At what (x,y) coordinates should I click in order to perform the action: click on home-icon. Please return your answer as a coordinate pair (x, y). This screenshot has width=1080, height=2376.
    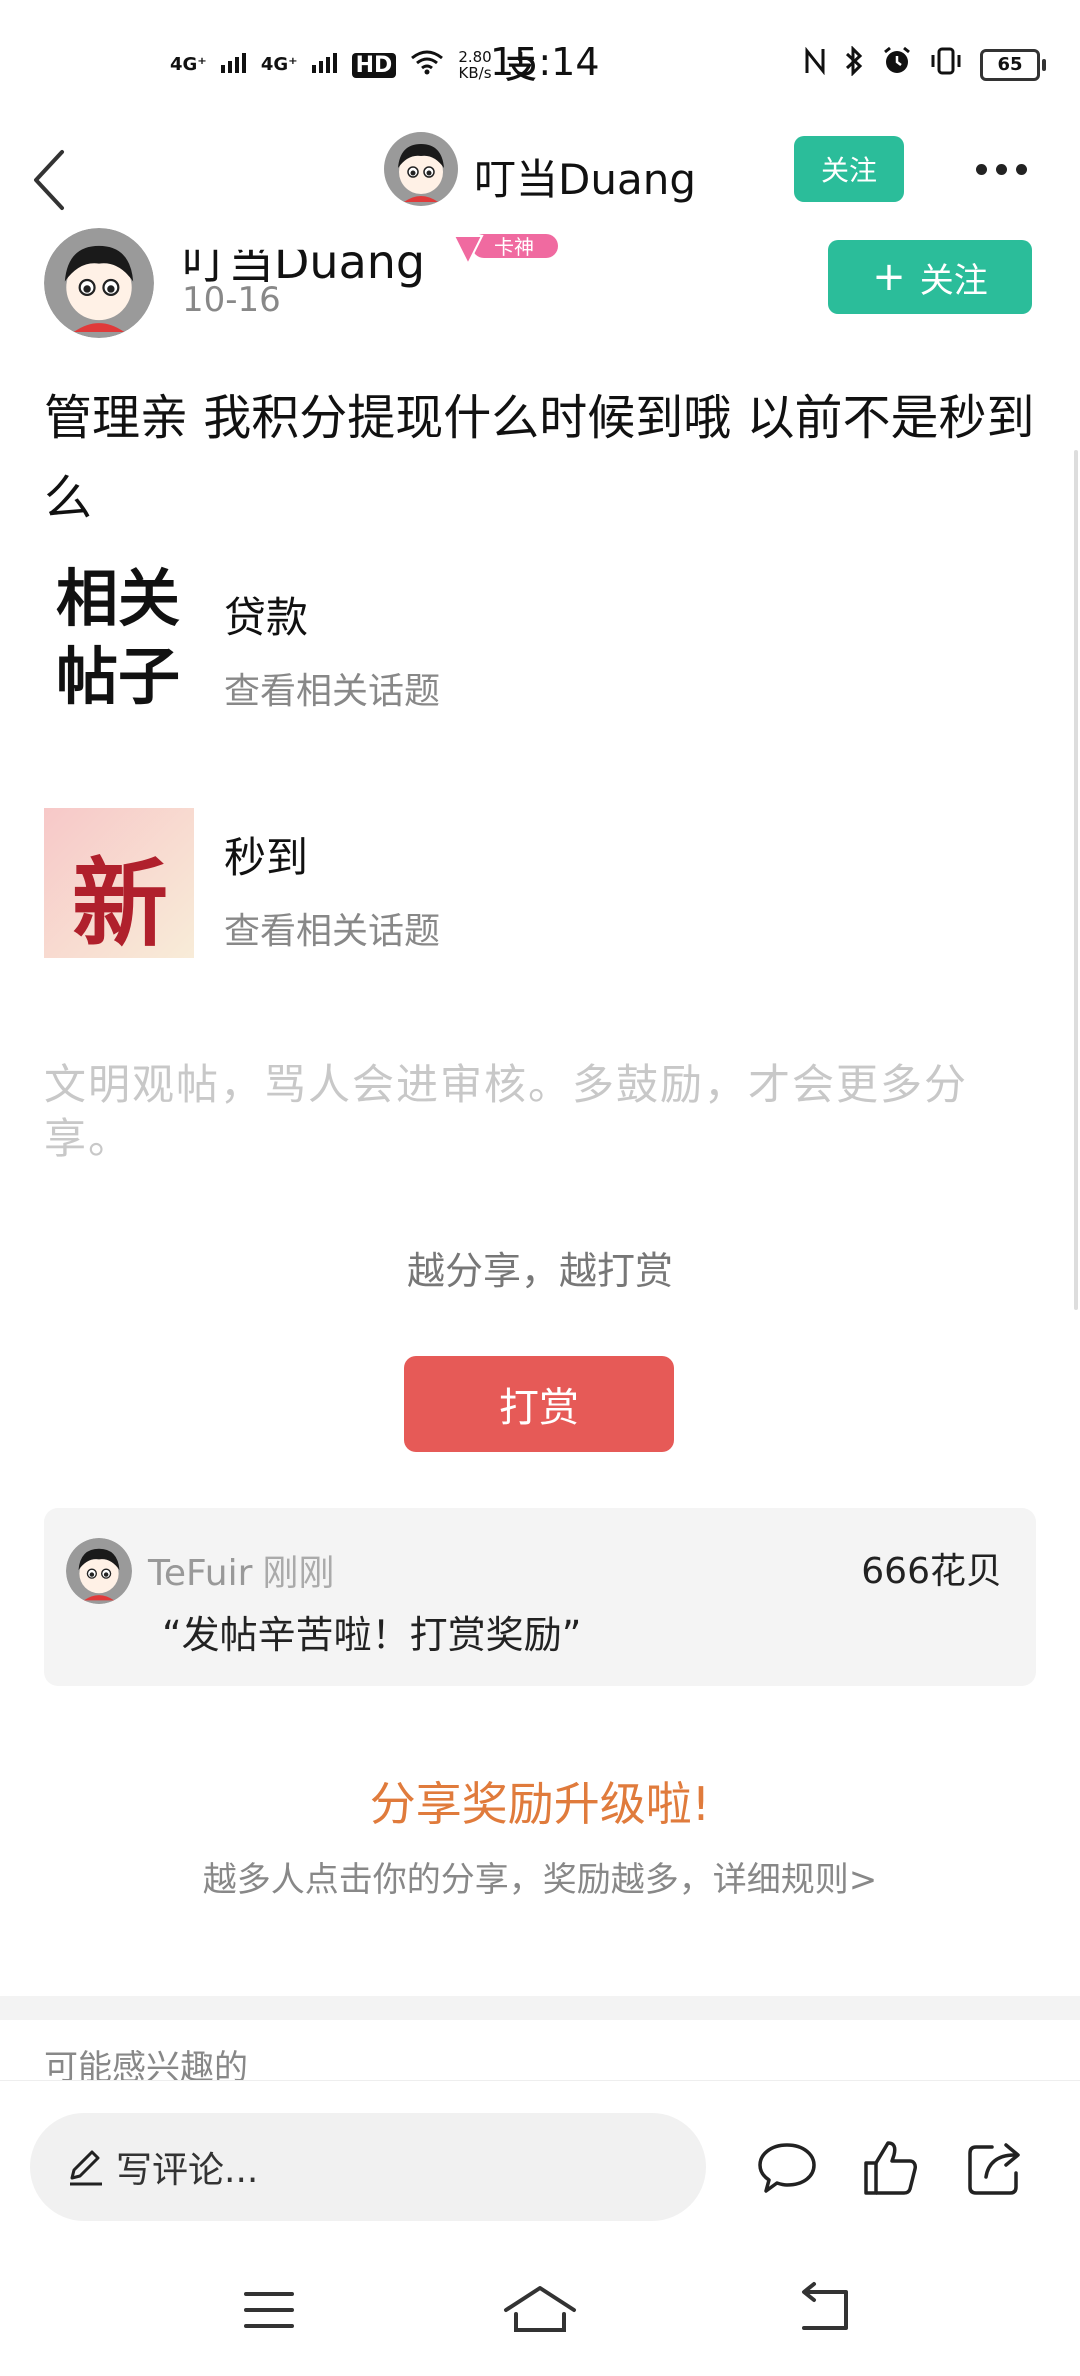
    Looking at the image, I should click on (539, 2310).